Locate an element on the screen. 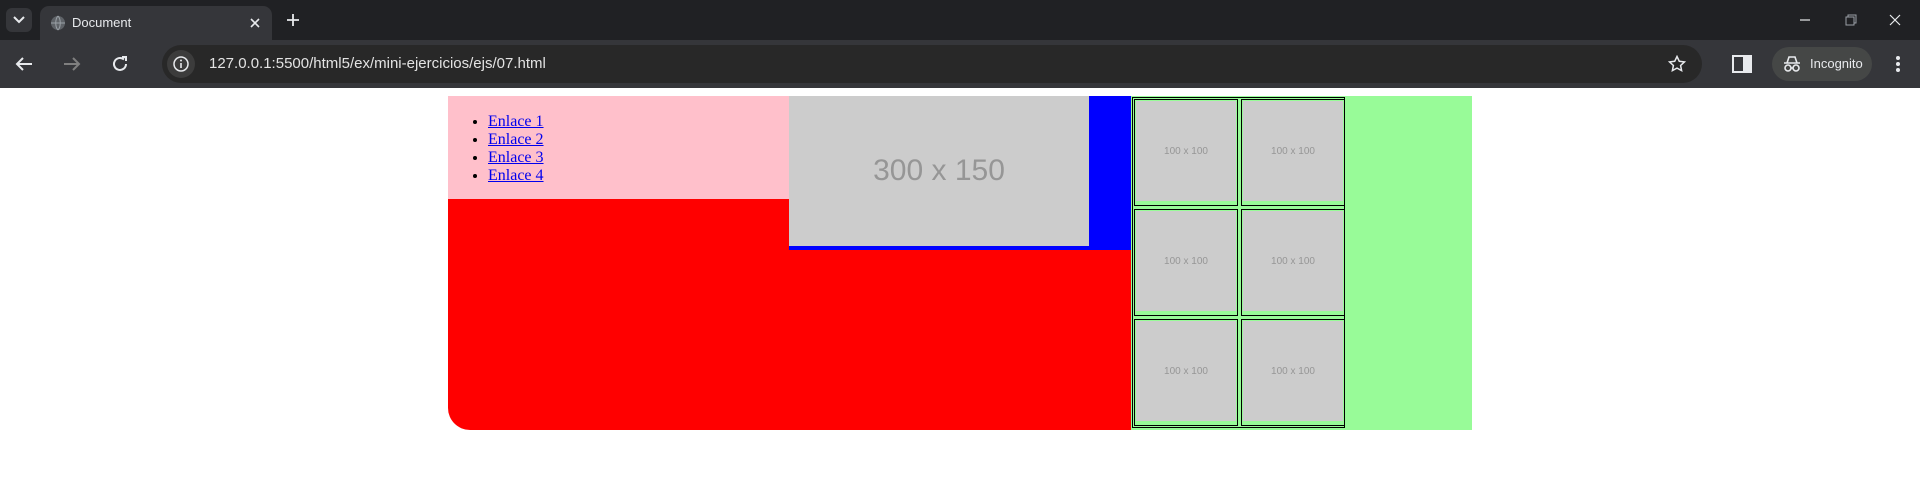 The width and height of the screenshot is (1920, 478). arrow-left-icon is located at coordinates (23, 64).